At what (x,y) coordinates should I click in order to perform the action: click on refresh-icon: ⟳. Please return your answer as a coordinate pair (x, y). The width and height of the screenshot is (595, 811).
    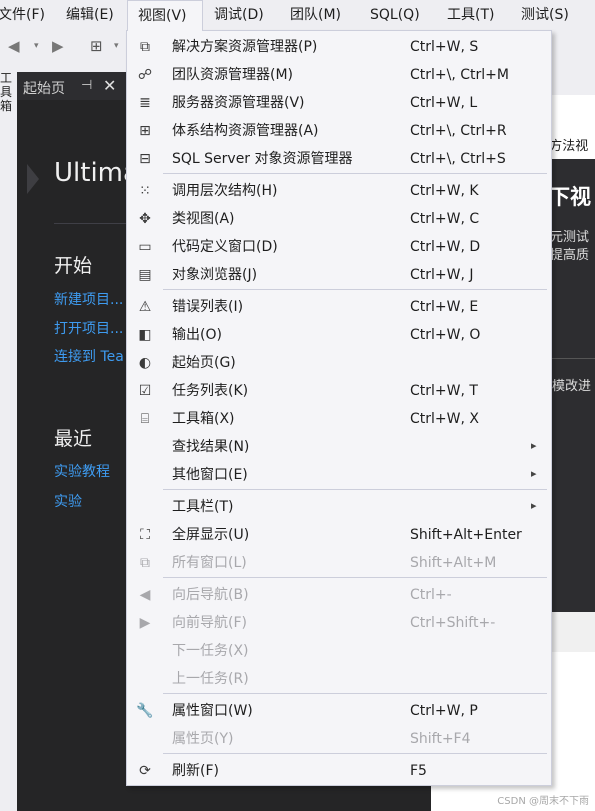
    Looking at the image, I should click on (145, 771).